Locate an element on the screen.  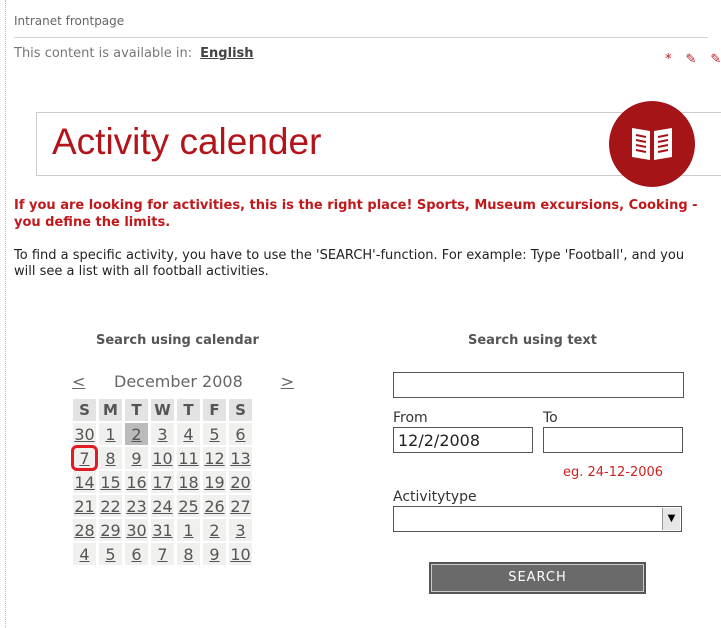
to-label: To is located at coordinates (550, 418).